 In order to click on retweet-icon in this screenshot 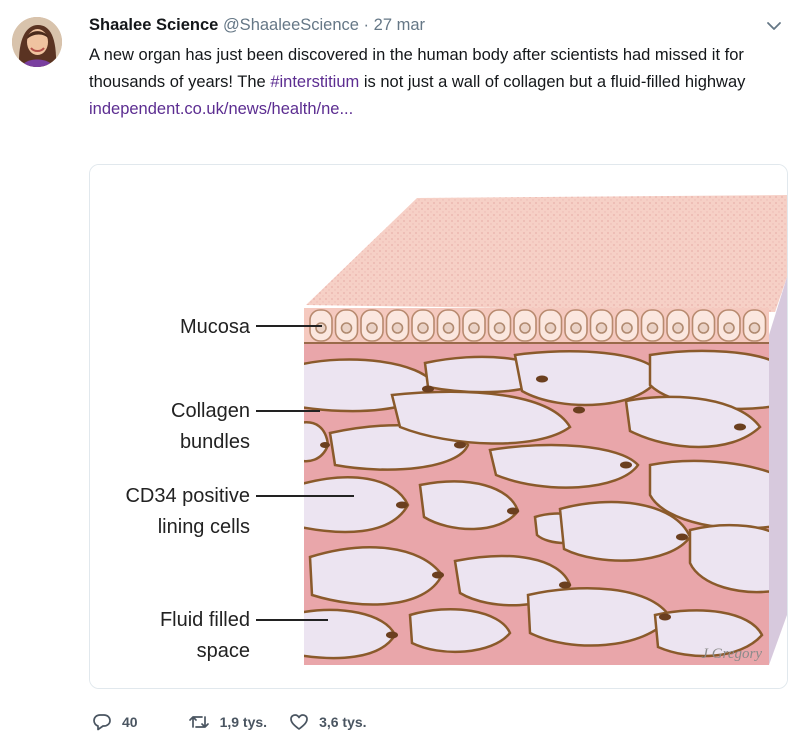, I will do `click(198, 722)`.